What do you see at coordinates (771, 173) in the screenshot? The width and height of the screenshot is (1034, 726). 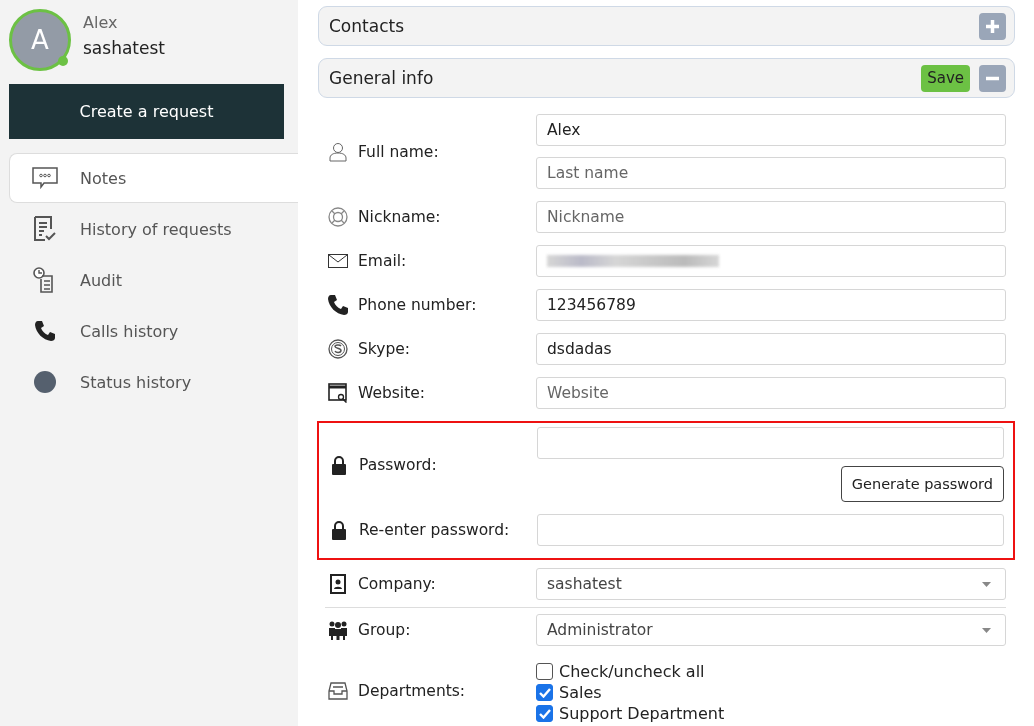 I see `text-field: Last name` at bounding box center [771, 173].